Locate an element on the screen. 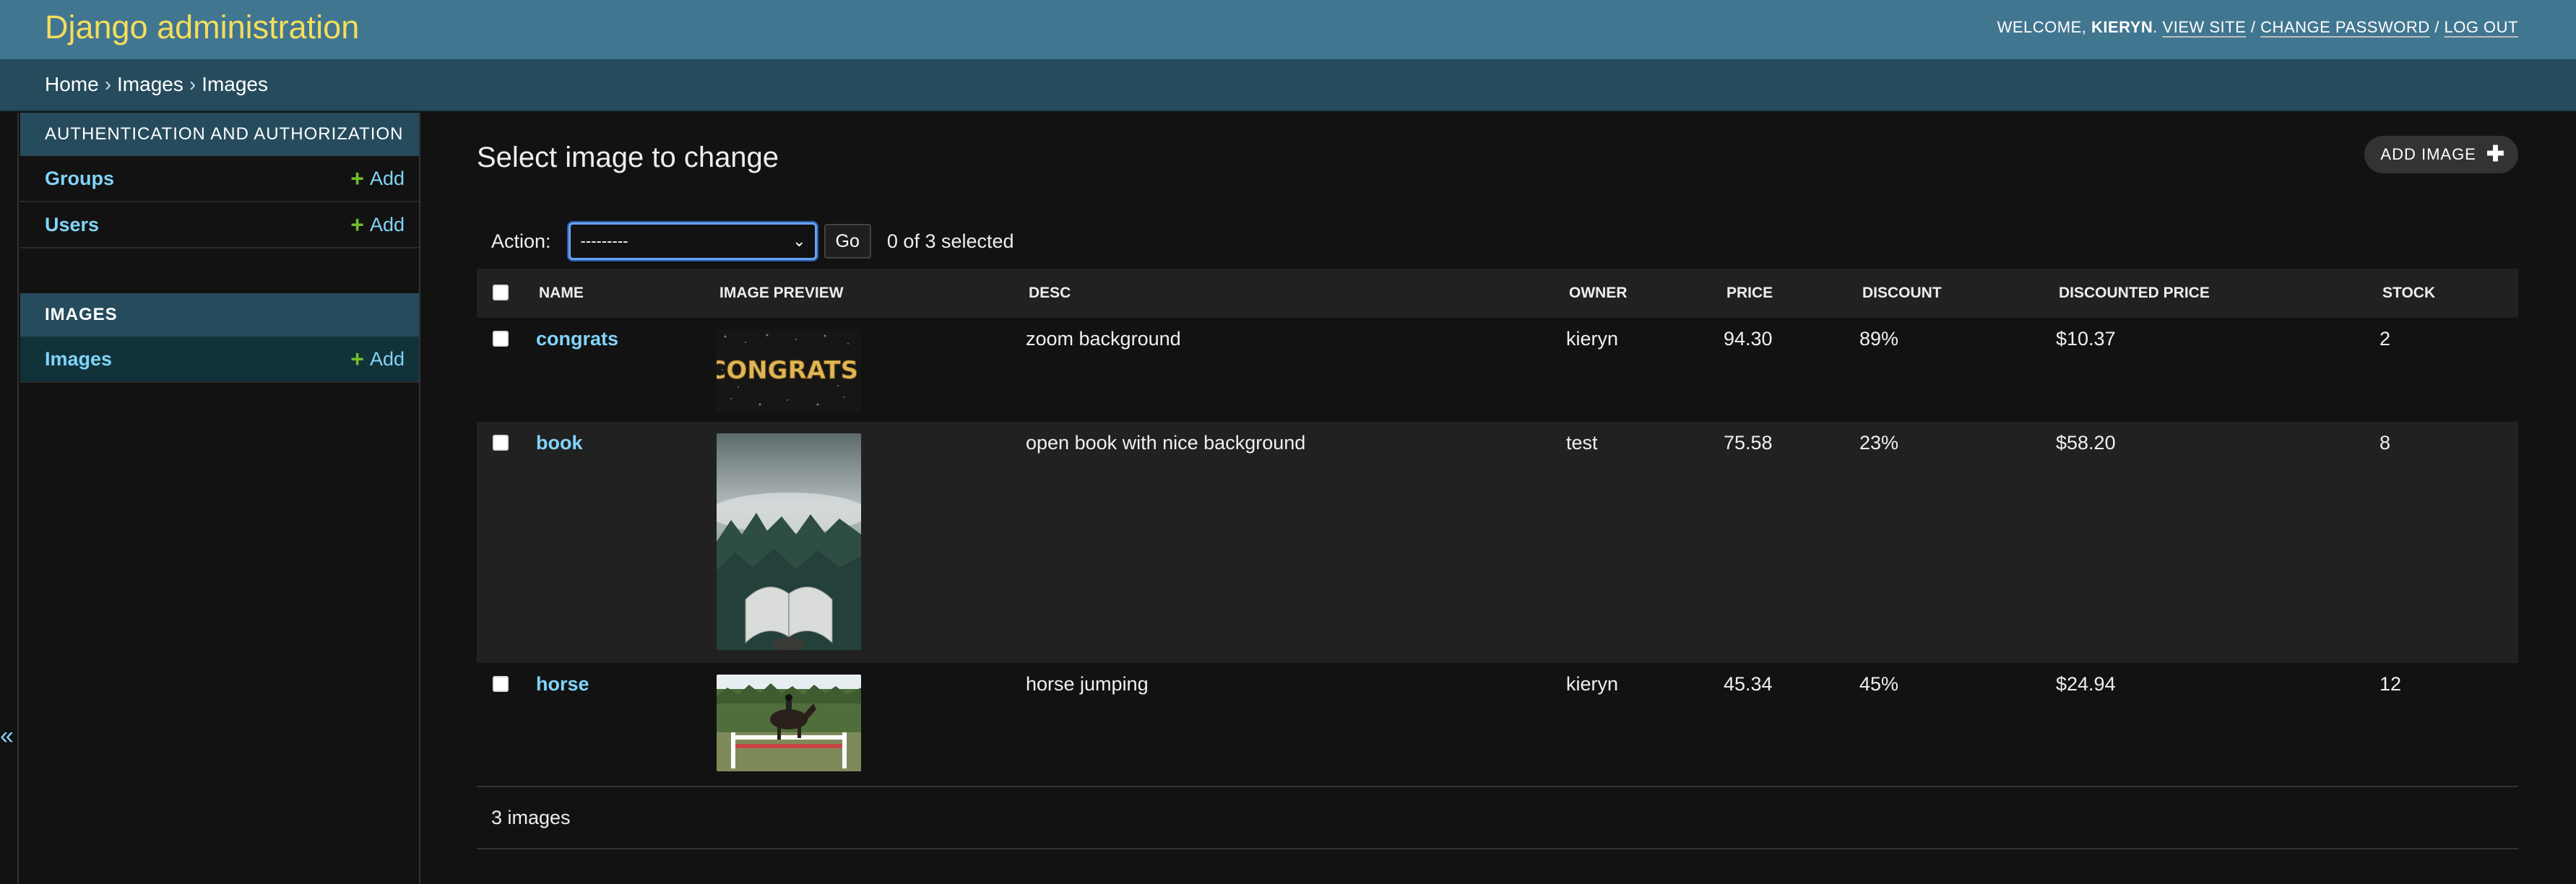  congrats-image-text: CONGRATS! is located at coordinates (789, 370).